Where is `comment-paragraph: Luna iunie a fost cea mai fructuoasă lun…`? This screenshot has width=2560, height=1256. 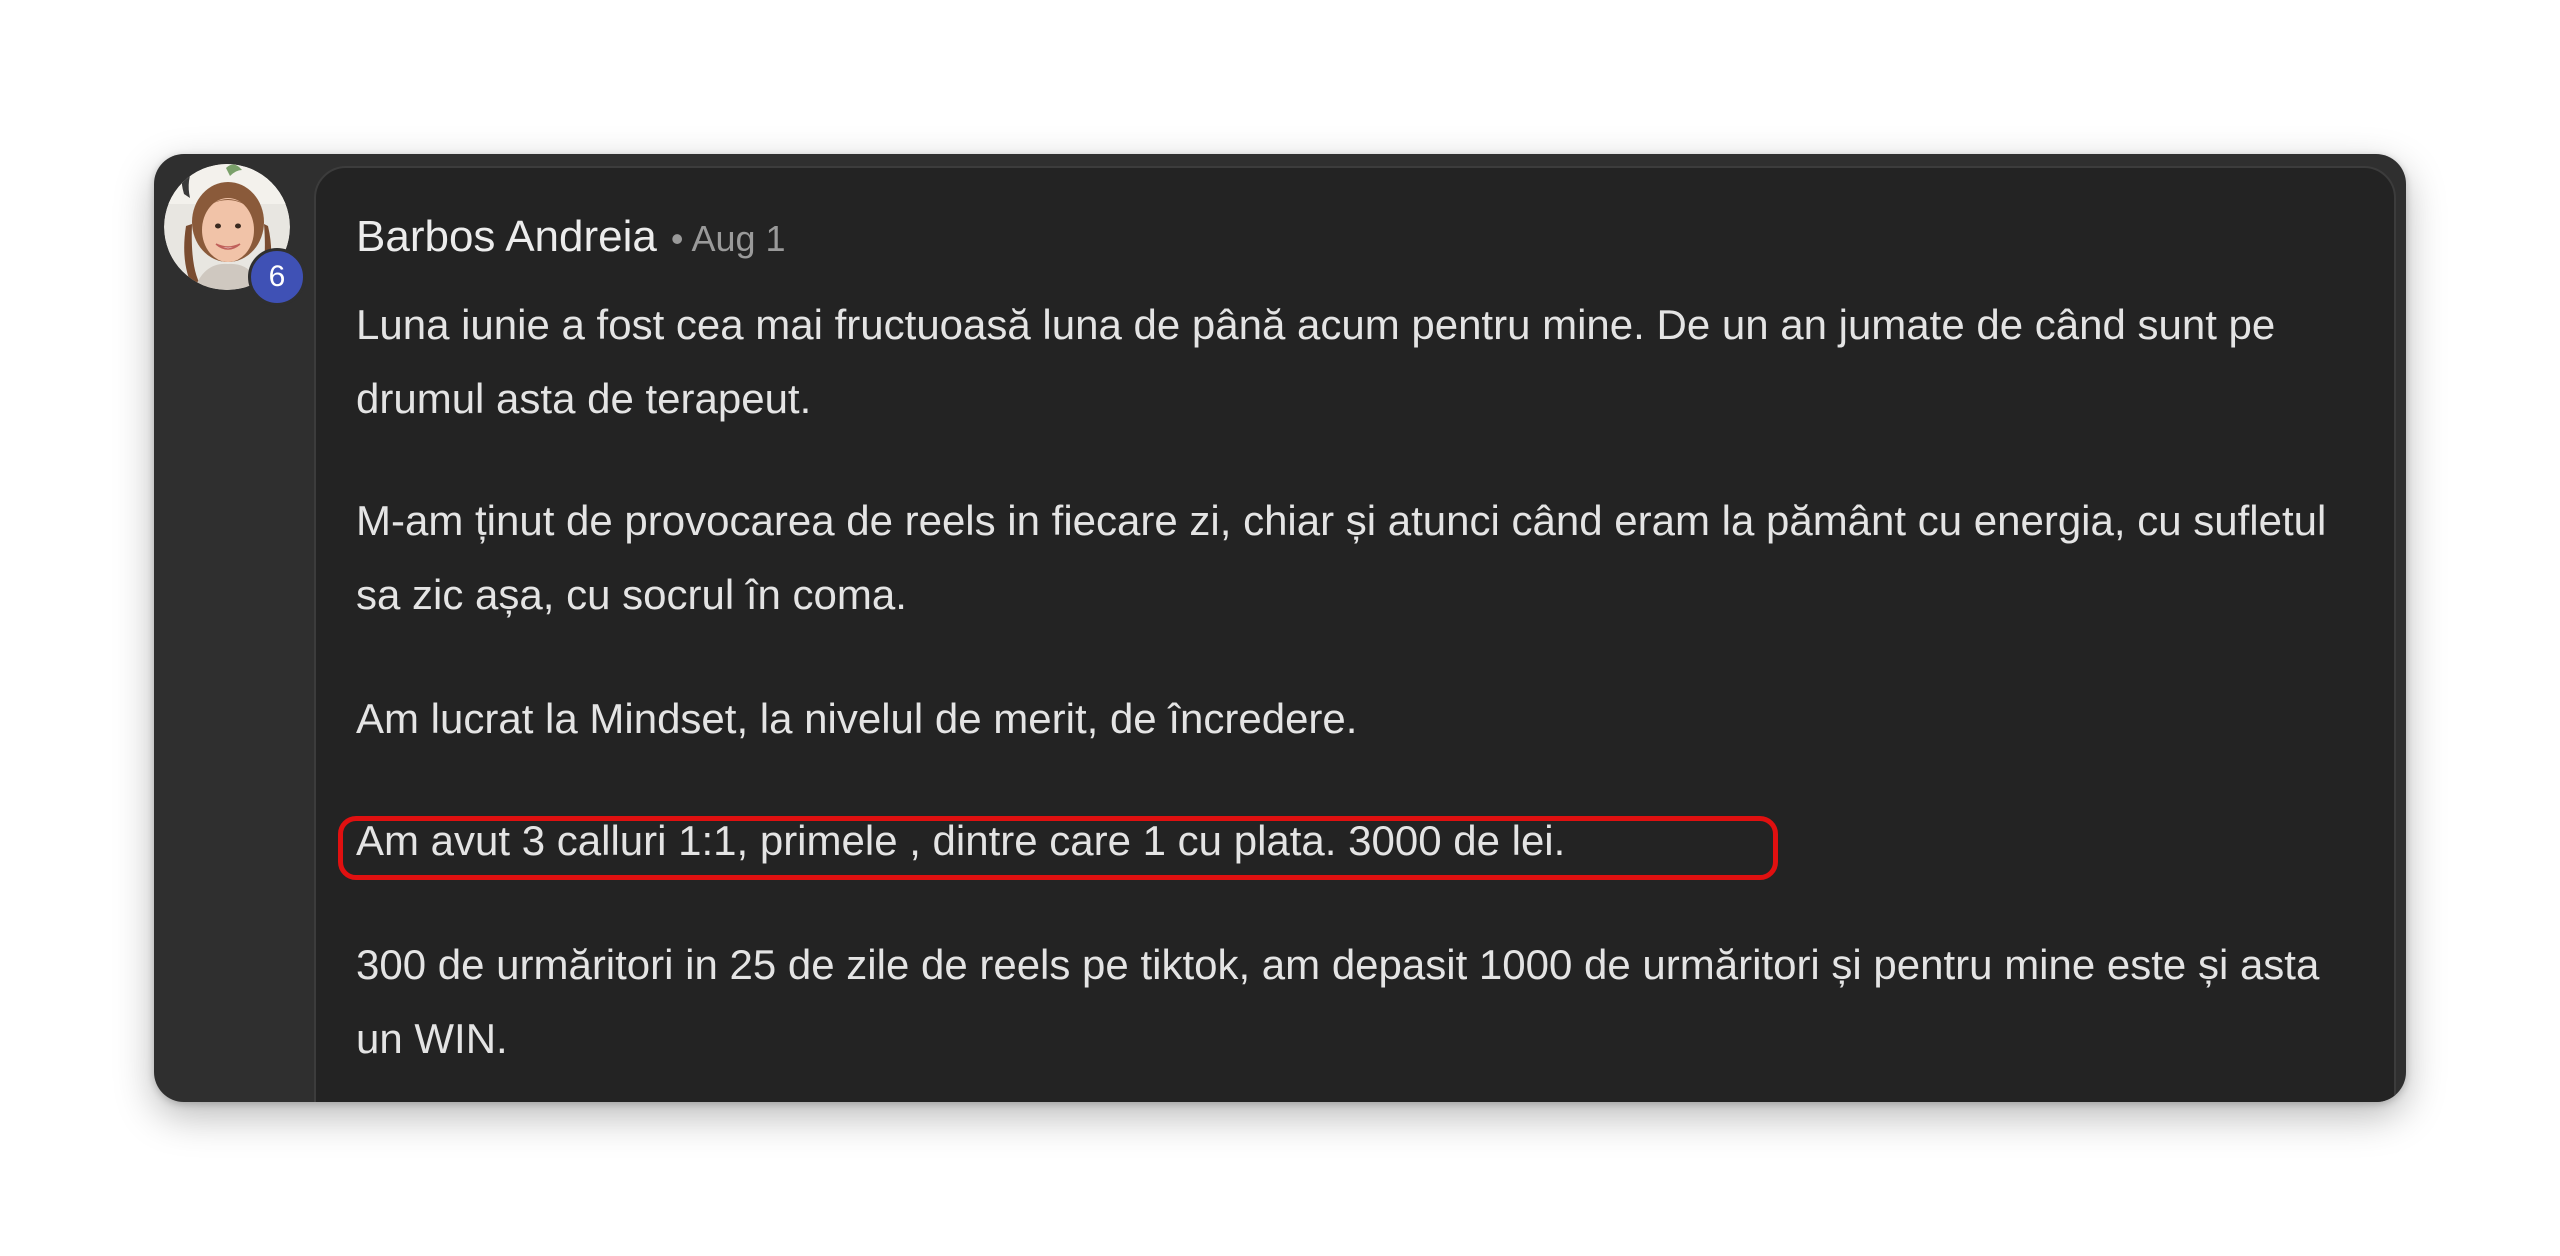 comment-paragraph: Luna iunie a fost cea mai fructuoasă lun… is located at coordinates (1316, 361).